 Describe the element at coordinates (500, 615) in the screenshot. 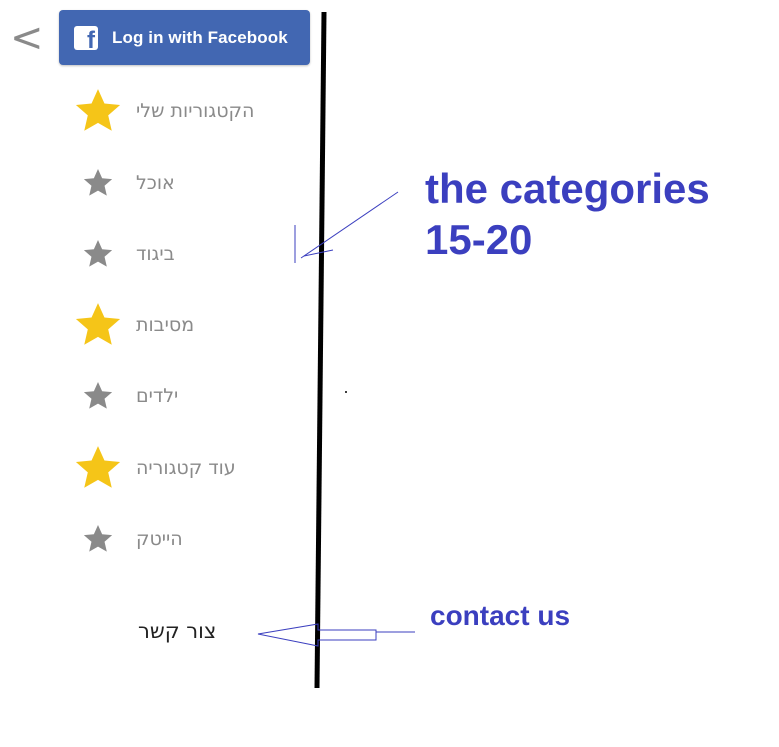

I see `annotation-contact: contact us` at that location.